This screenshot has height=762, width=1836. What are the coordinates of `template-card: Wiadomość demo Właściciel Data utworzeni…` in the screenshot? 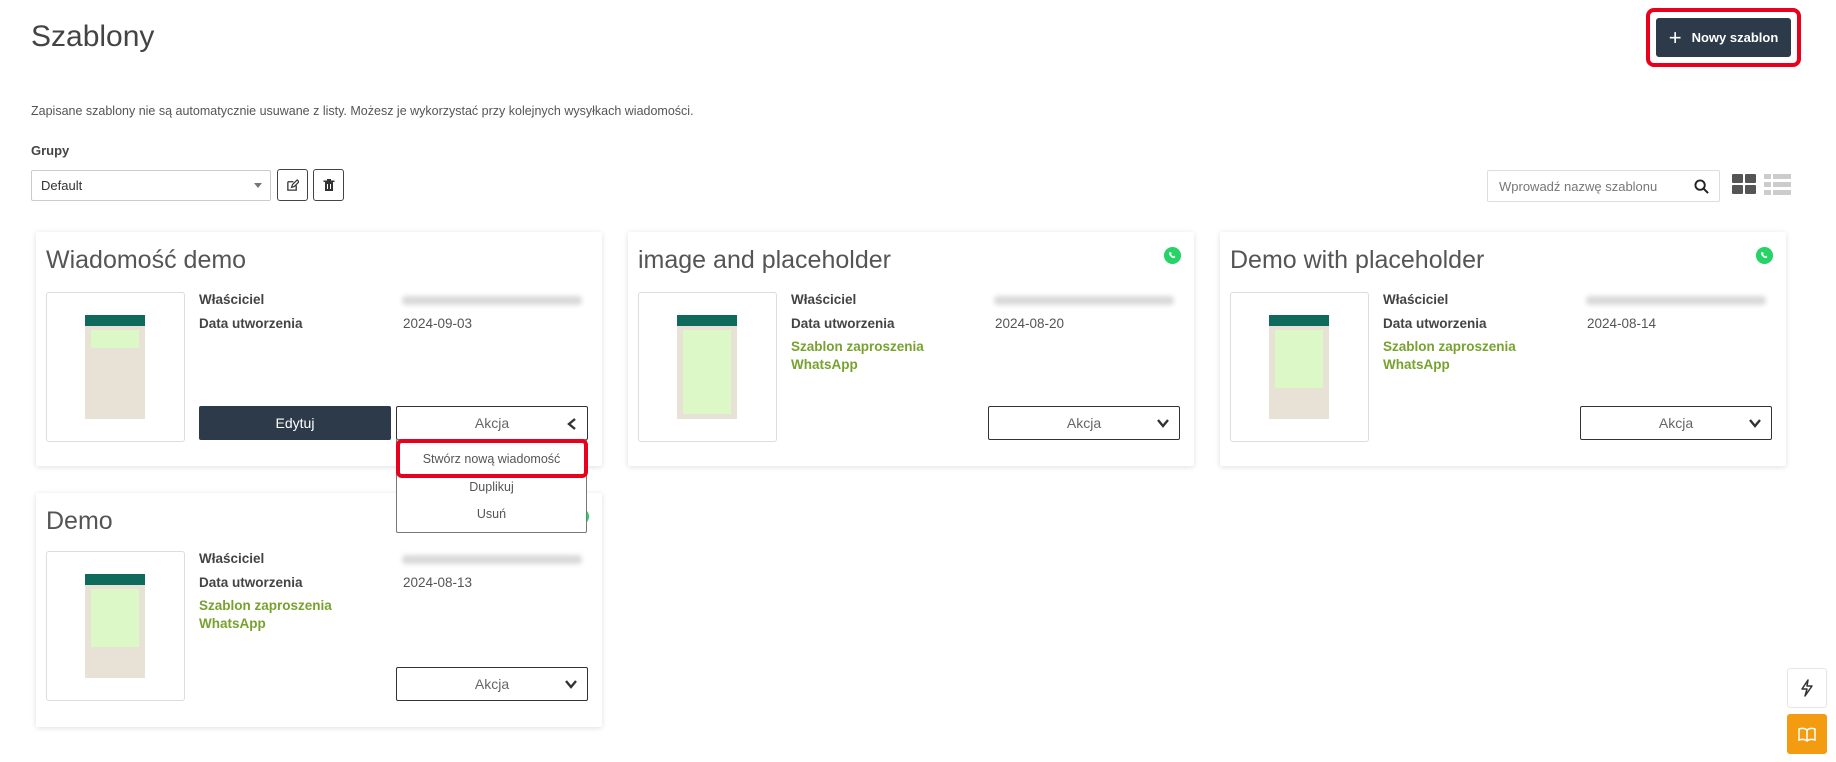 It's located at (319, 349).